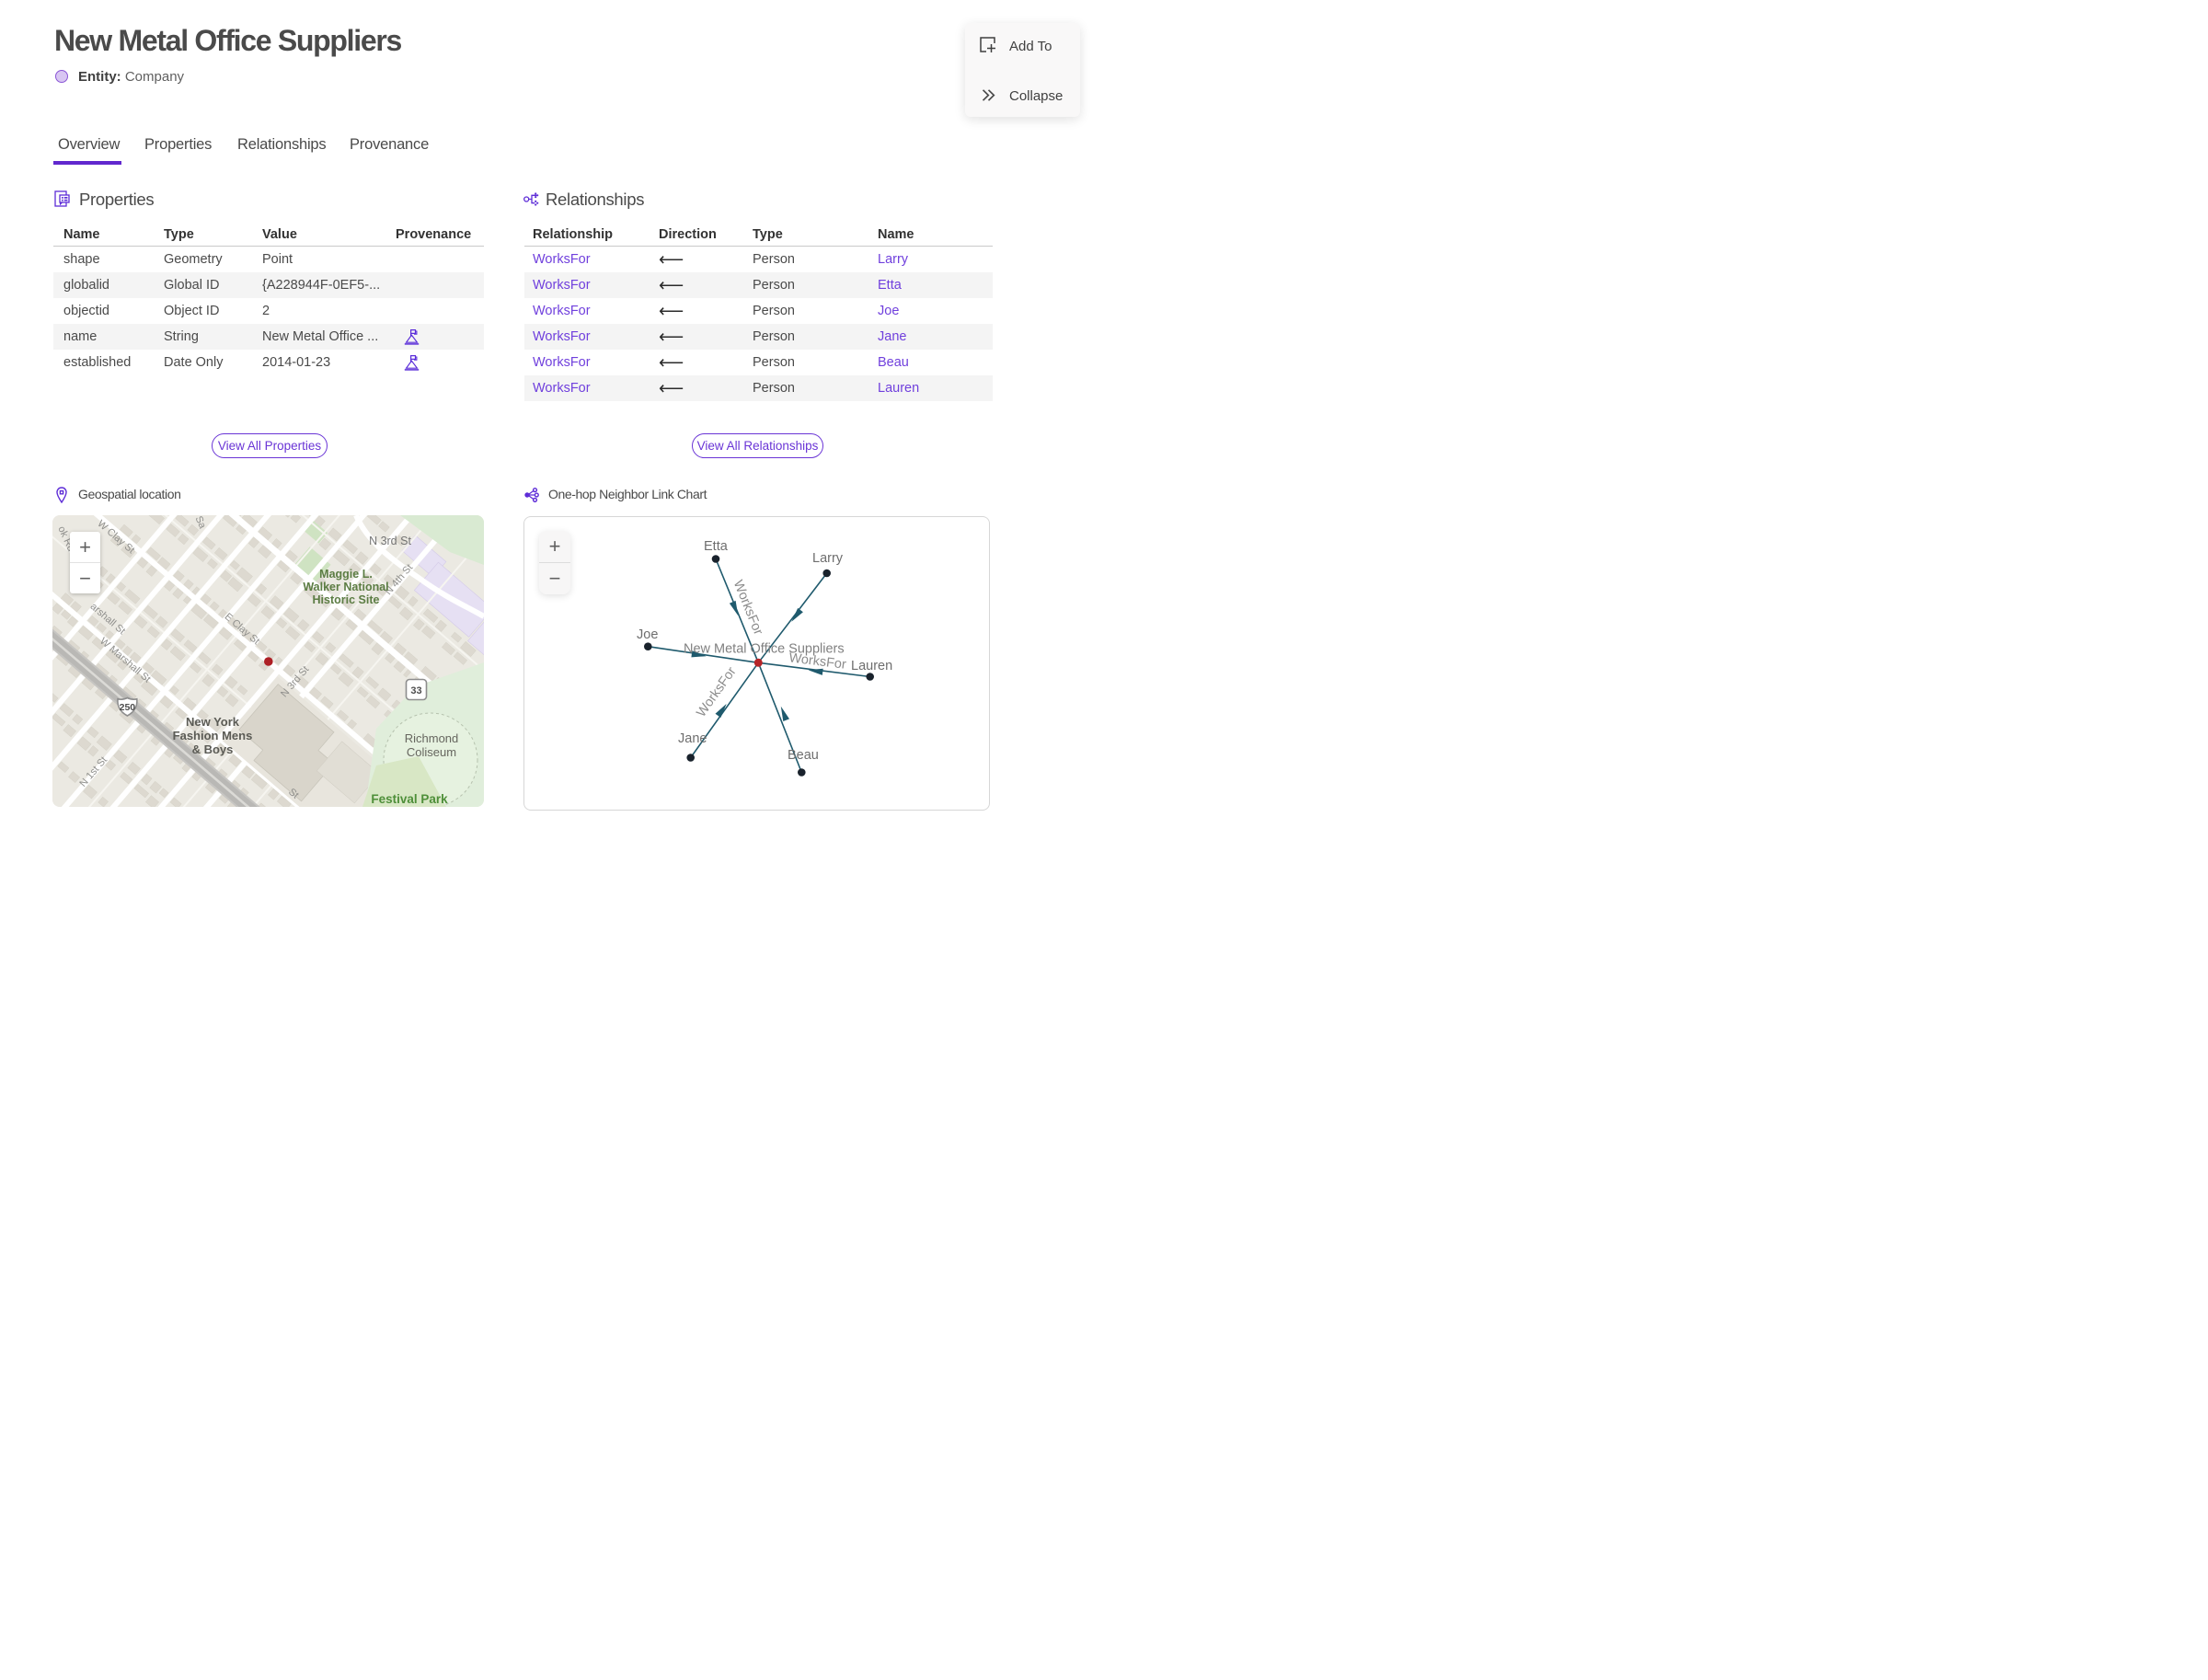 Image resolution: width=2208 pixels, height=1680 pixels. I want to click on svg-text: Etta, so click(716, 546).